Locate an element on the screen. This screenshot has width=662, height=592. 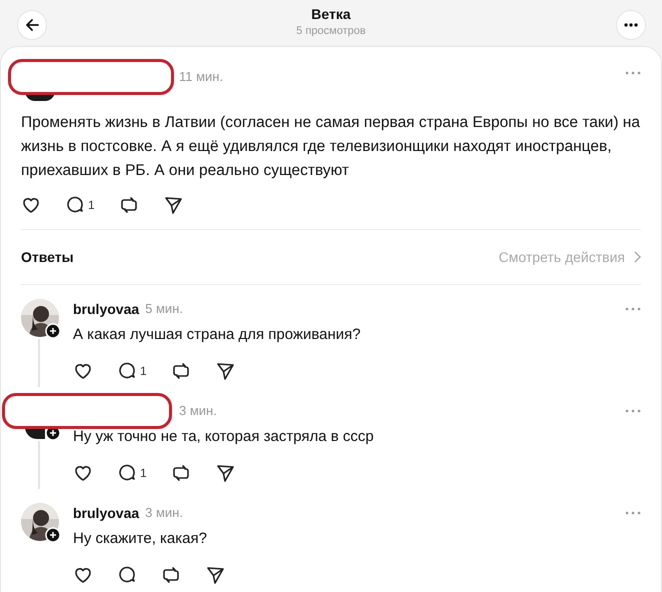
back-arrow-icon is located at coordinates (32, 25).